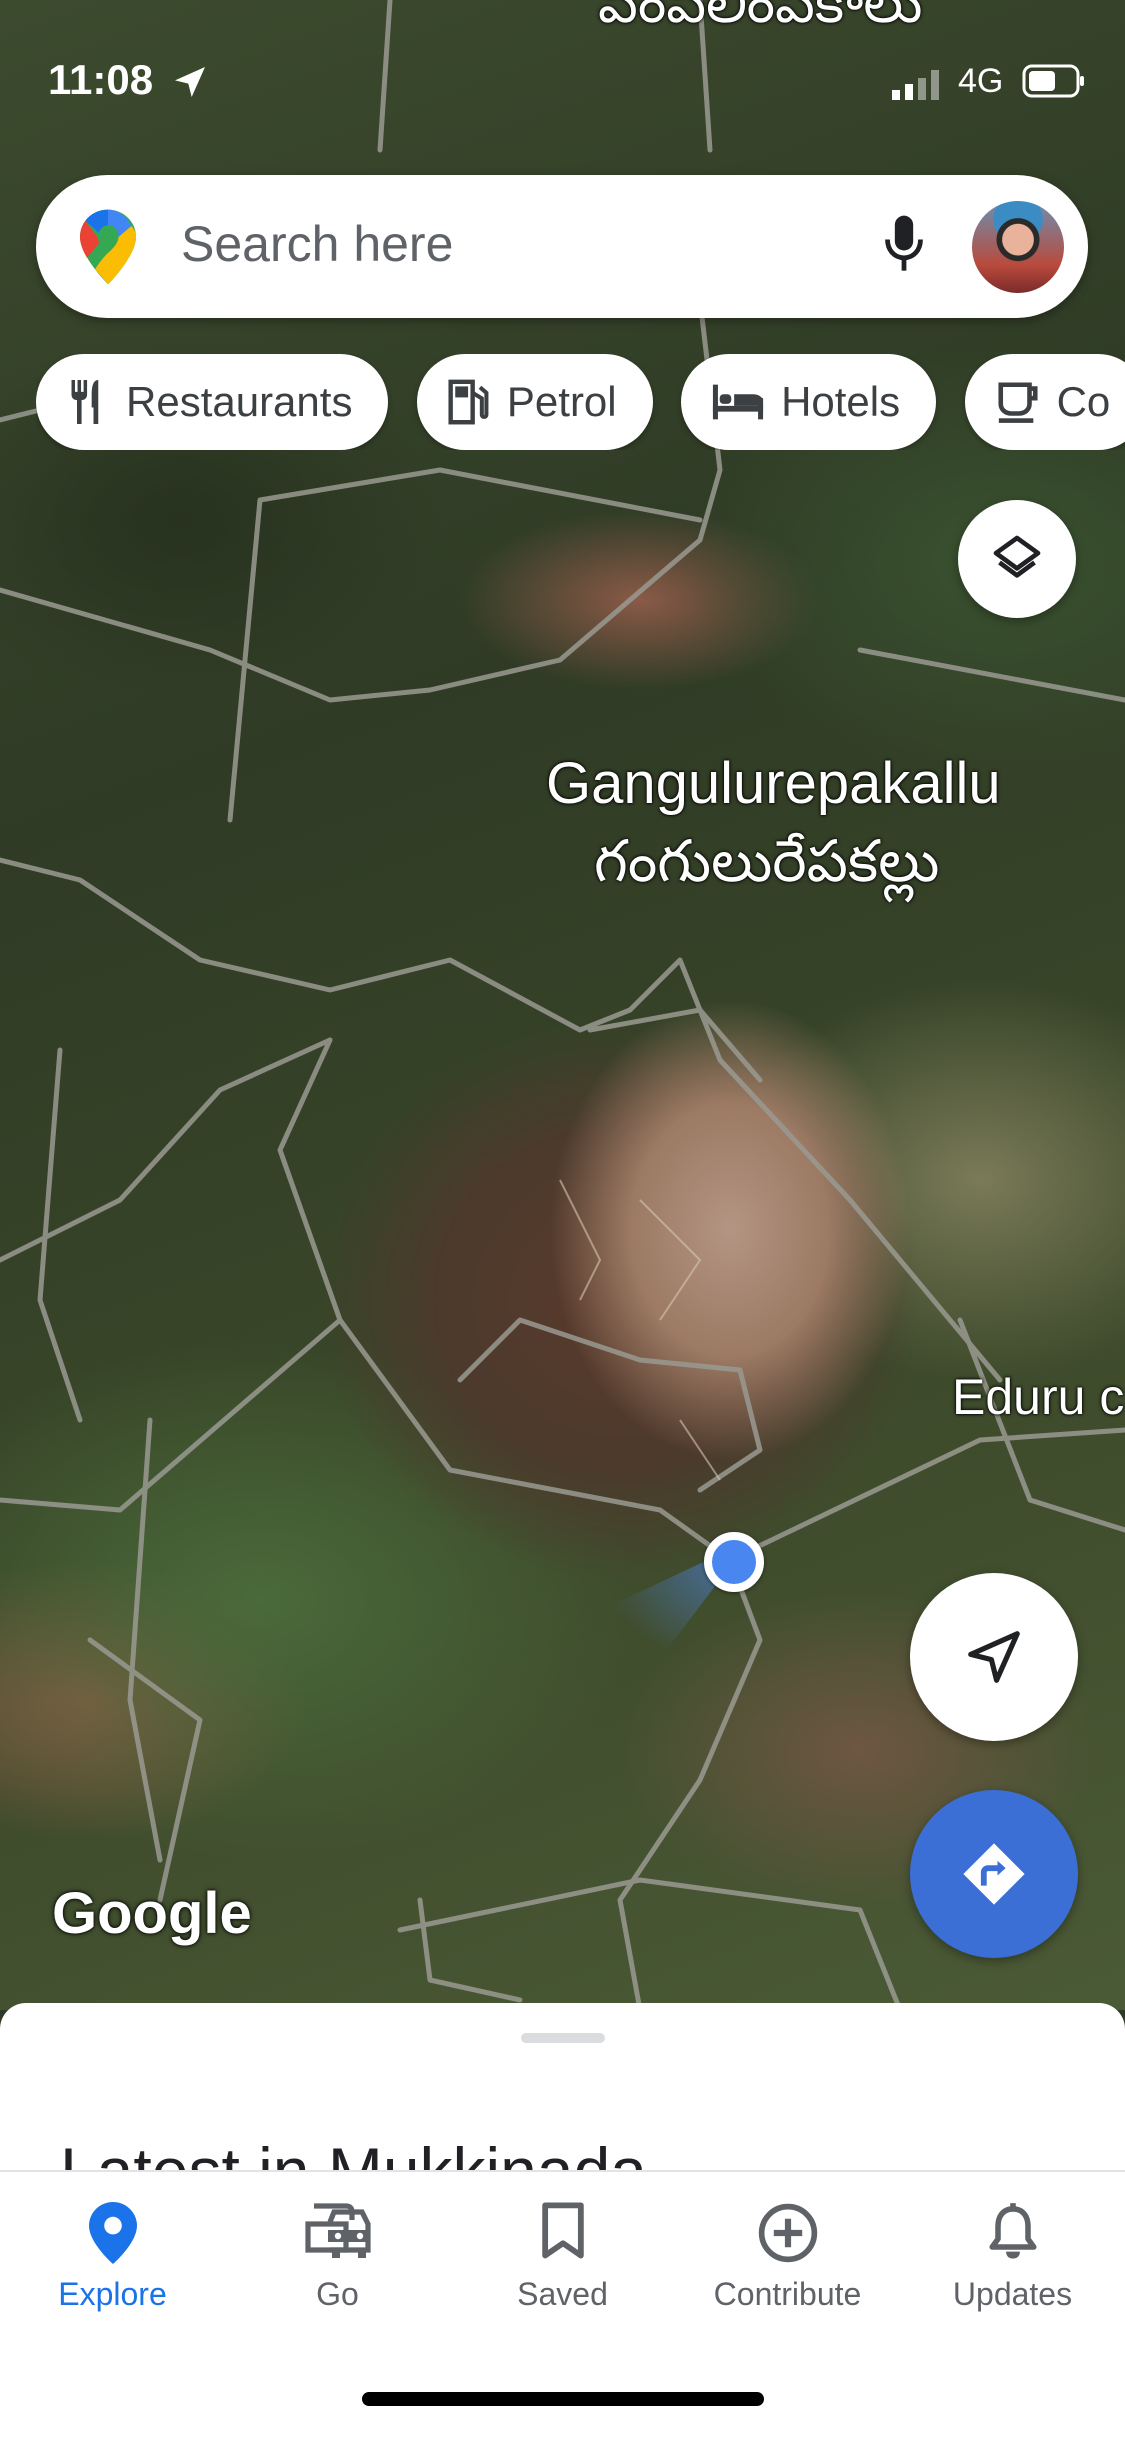 The height and width of the screenshot is (2438, 1125). I want to click on navigation-arrow-icon, so click(994, 1657).